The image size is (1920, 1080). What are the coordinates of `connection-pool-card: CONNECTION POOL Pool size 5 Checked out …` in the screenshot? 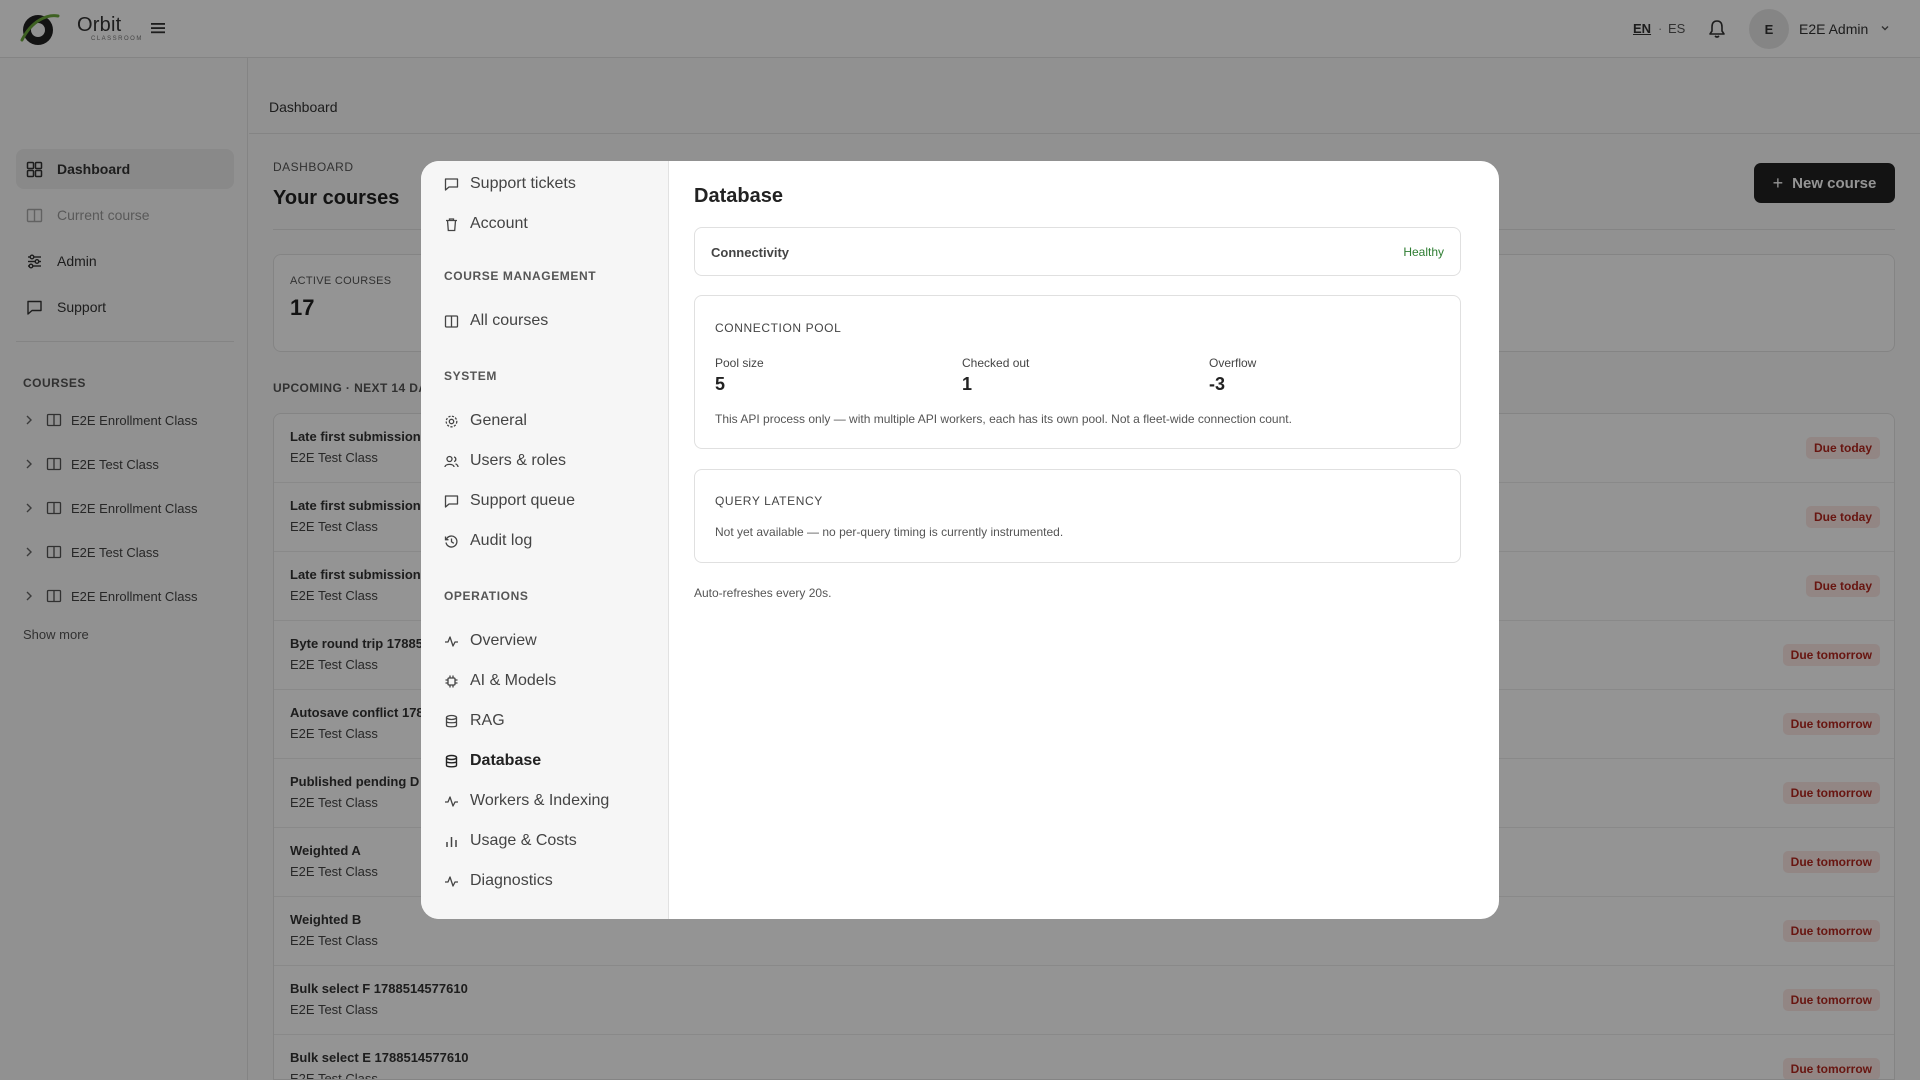 It's located at (1077, 372).